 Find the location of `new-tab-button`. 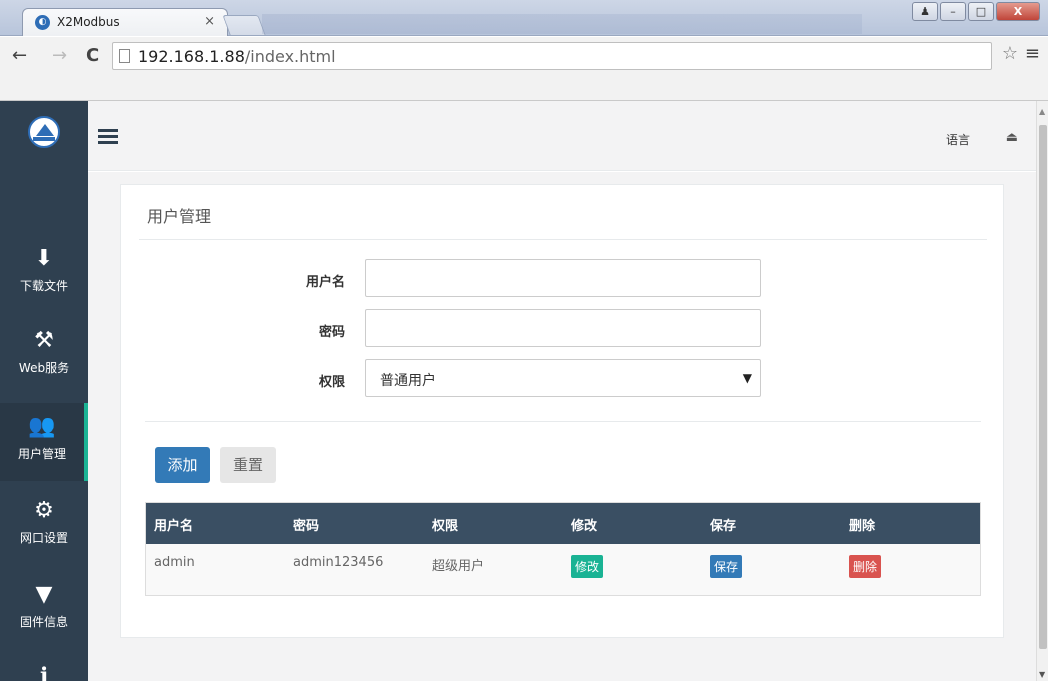

new-tab-button is located at coordinates (244, 25).